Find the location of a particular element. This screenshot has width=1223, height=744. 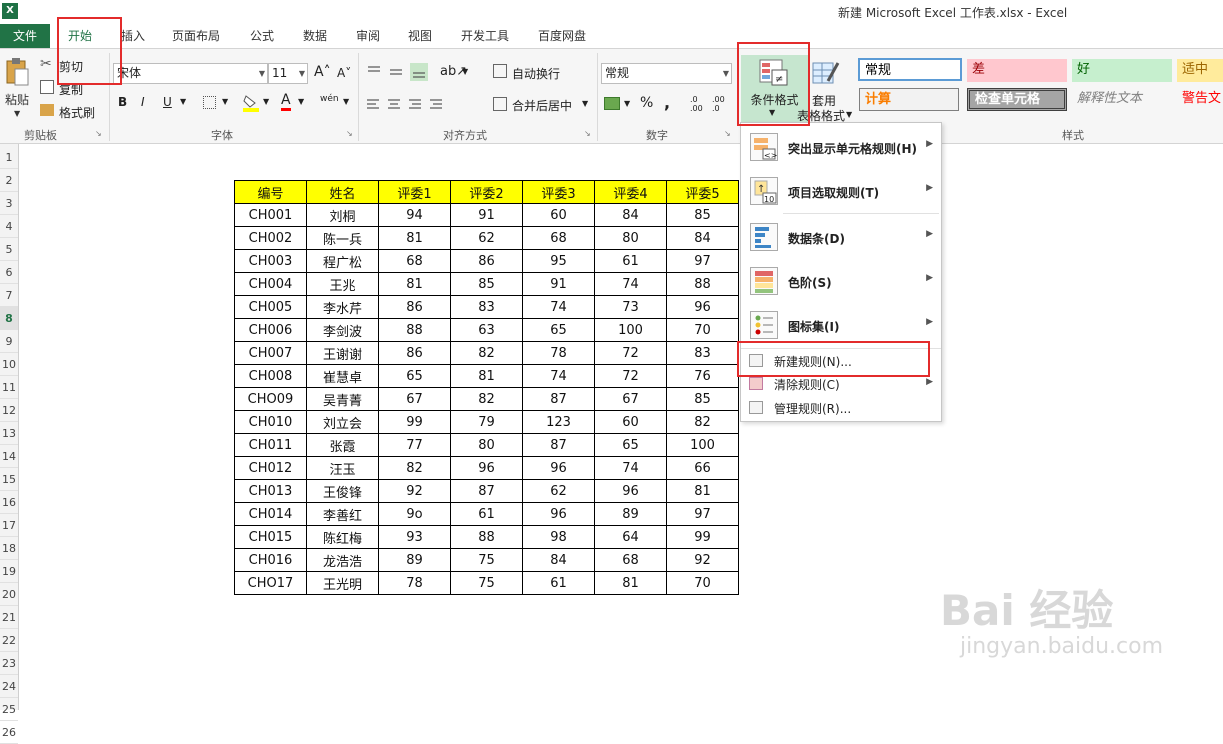

table-cell: 65 is located at coordinates (558, 330).